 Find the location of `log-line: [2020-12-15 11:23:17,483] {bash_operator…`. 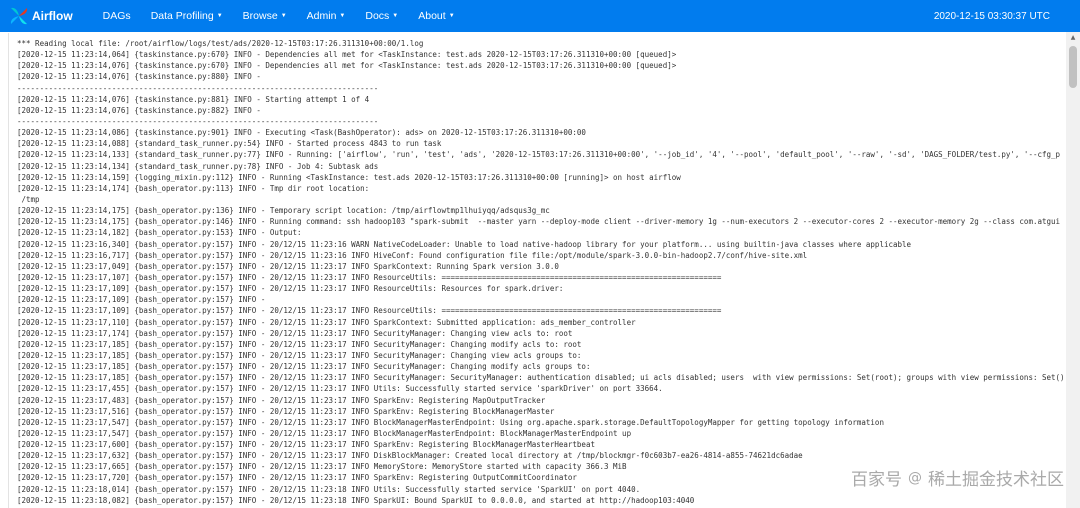

log-line: [2020-12-15 11:23:17,483] {bash_operator… is located at coordinates (281, 400).